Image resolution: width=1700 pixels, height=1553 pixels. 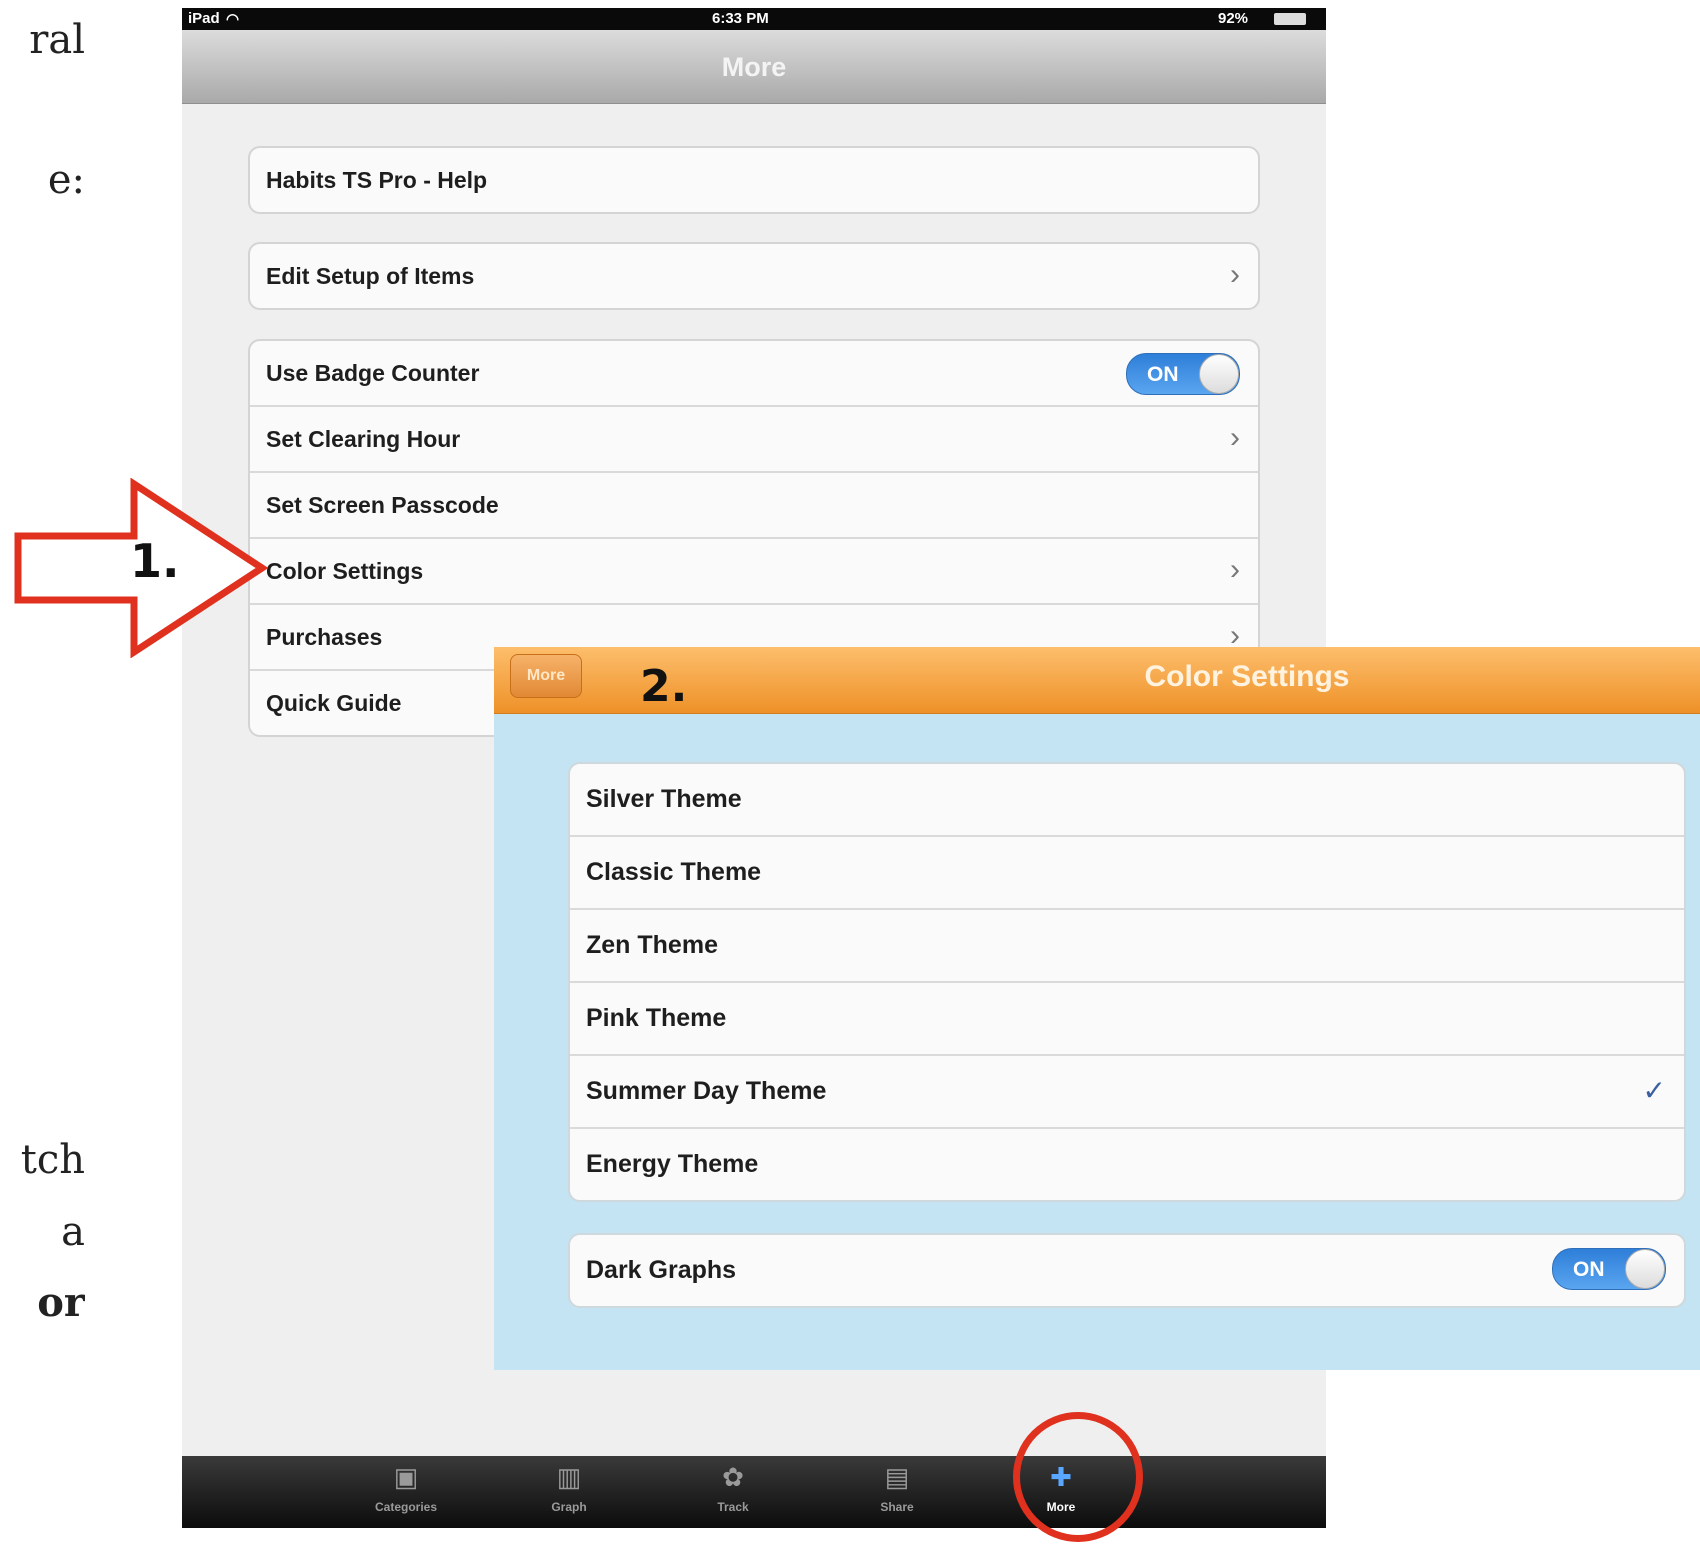 I want to click on doc-text-fragment: tch, so click(x=52, y=1160).